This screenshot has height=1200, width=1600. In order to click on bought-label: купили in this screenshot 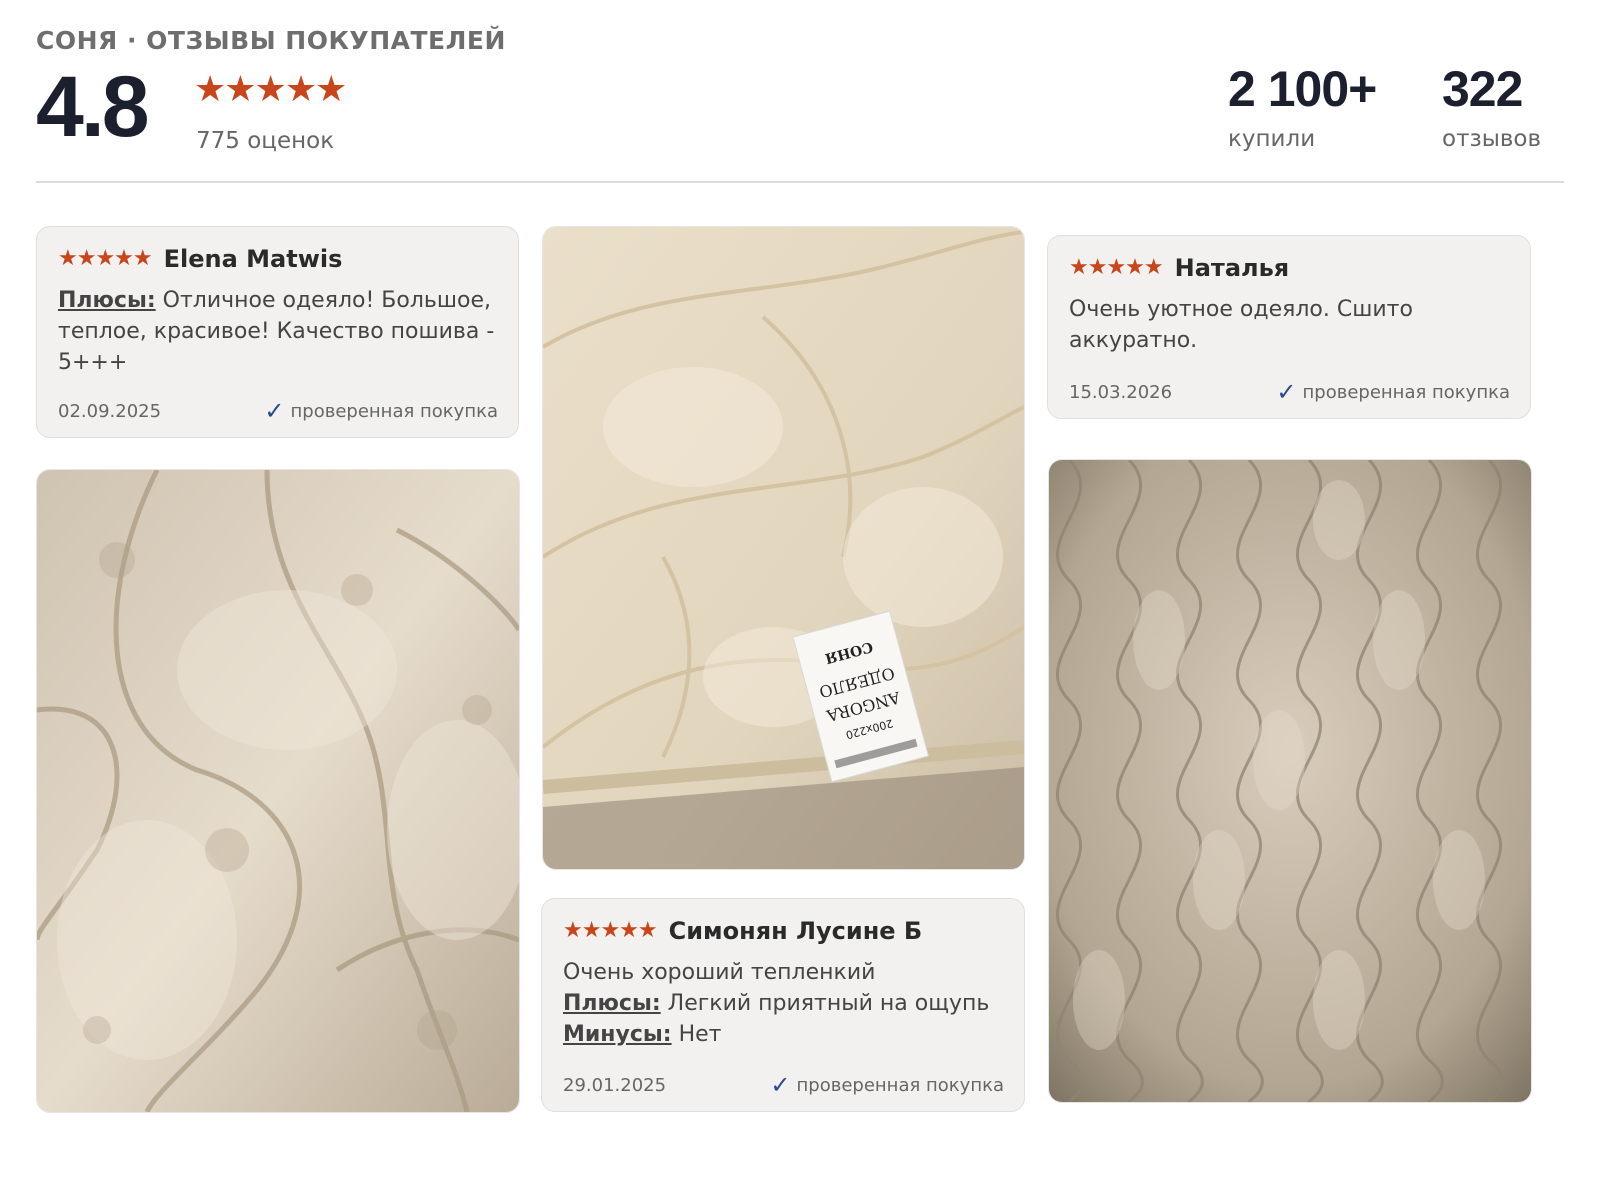, I will do `click(1272, 139)`.